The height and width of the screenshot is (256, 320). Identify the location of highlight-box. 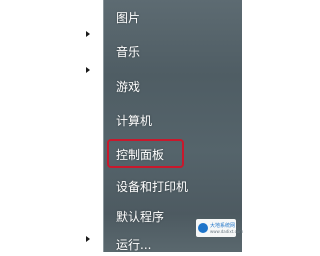
(145, 153).